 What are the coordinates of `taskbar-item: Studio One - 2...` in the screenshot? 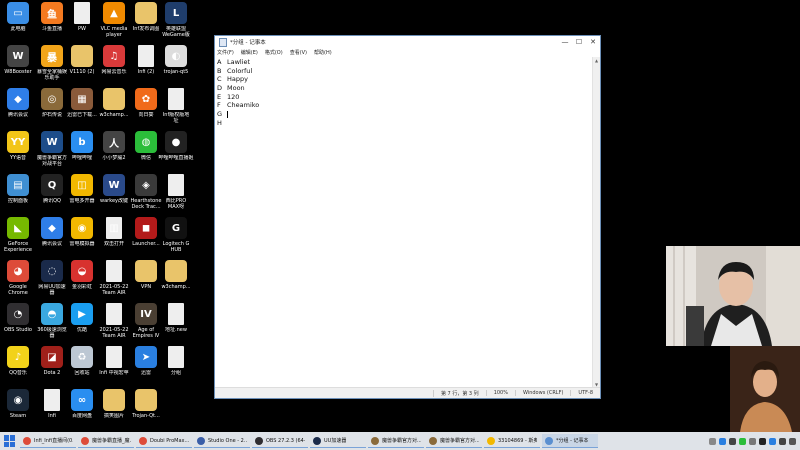 It's located at (222, 441).